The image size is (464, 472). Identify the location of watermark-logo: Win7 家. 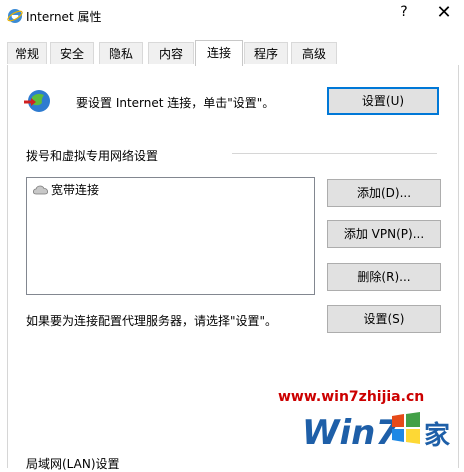
(376, 432).